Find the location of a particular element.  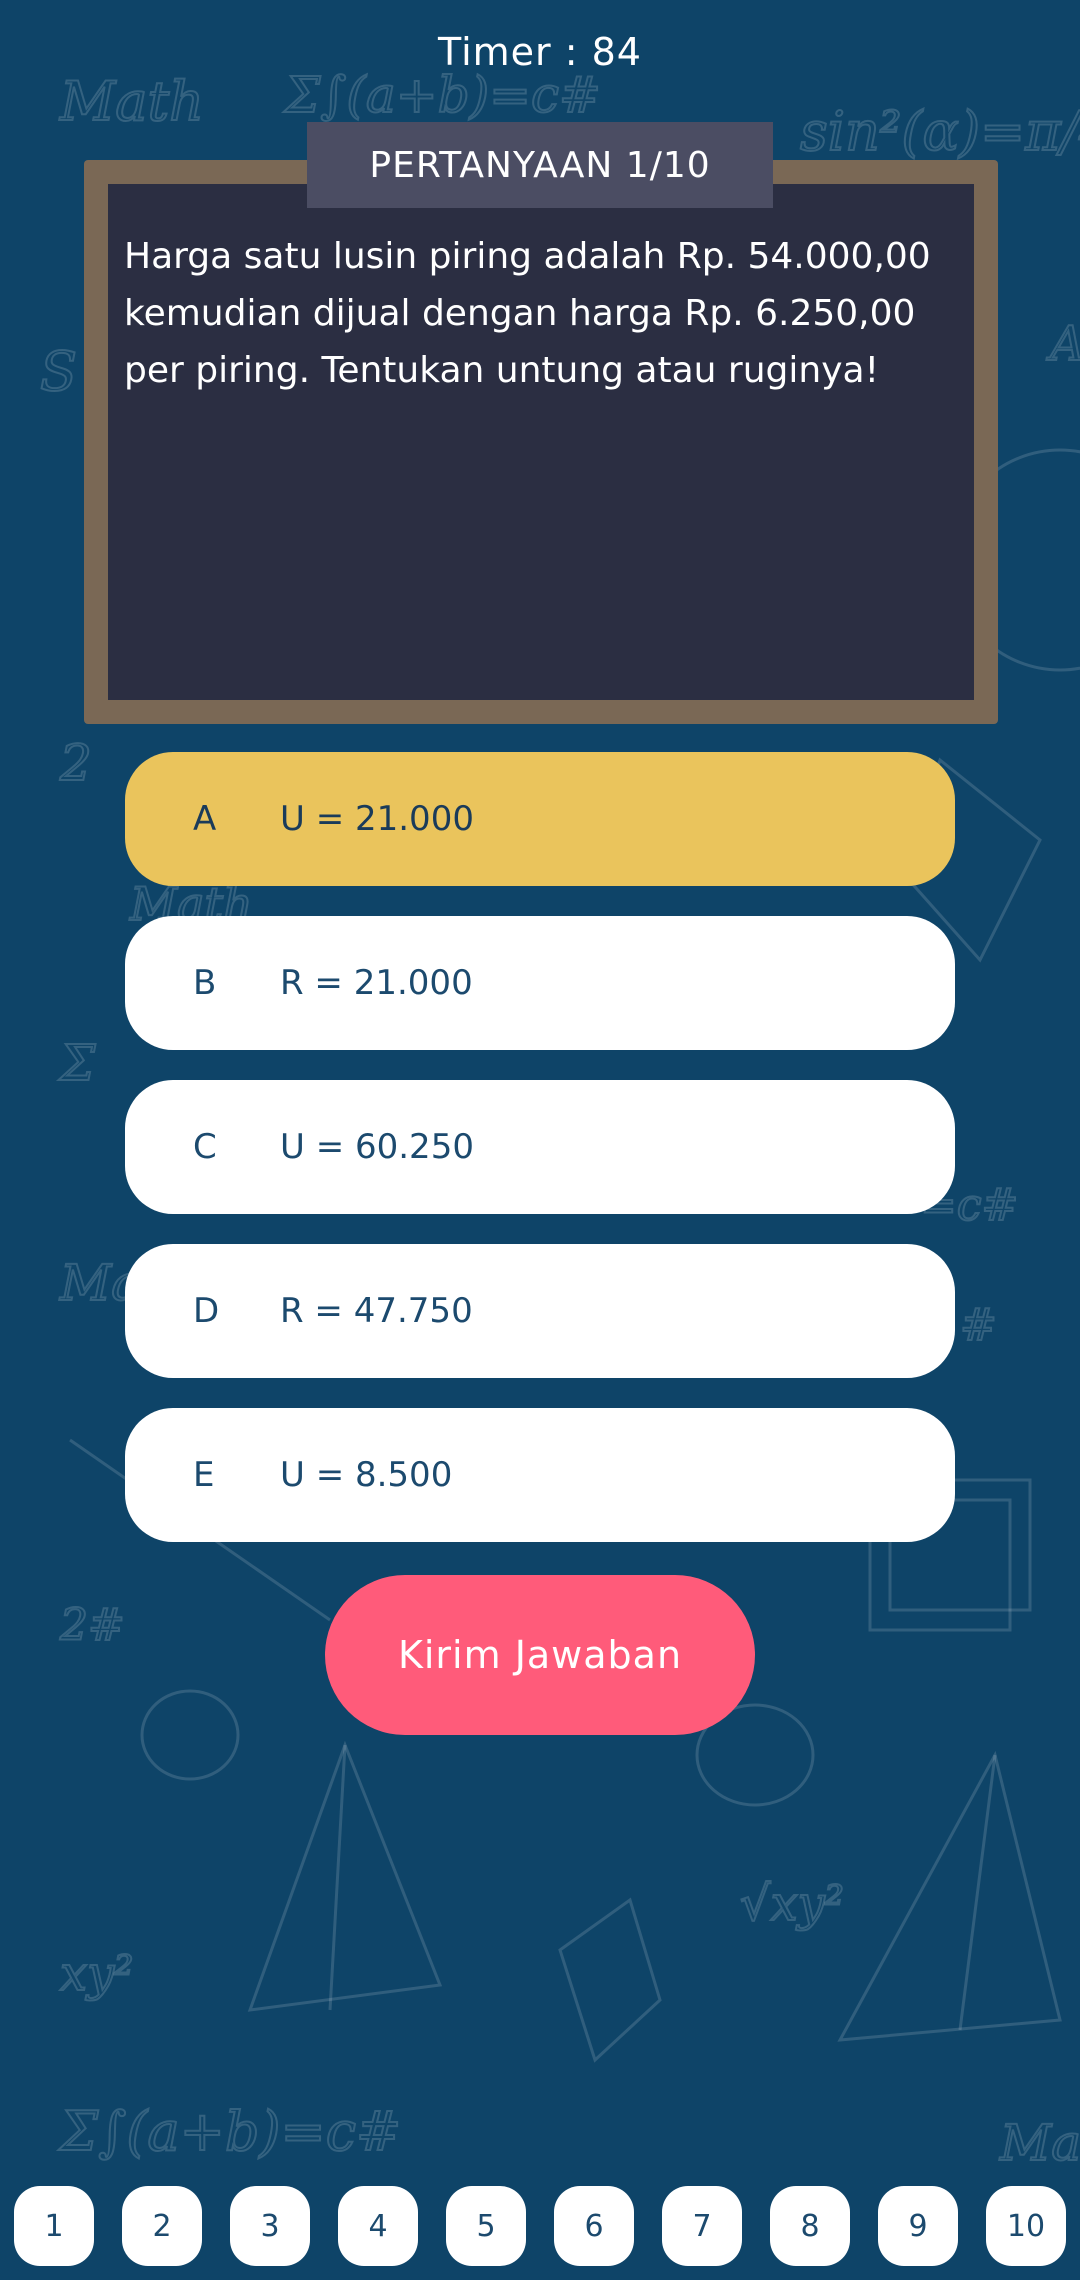

question-navigation: 1 2 3 4 5 6 7 8 9 10 is located at coordinates (540, 2226).